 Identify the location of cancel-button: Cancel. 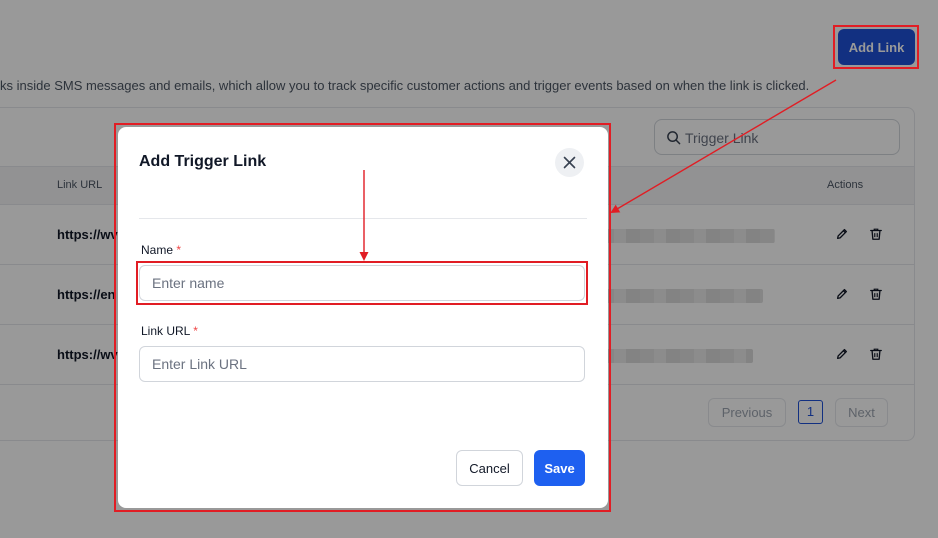
(489, 468).